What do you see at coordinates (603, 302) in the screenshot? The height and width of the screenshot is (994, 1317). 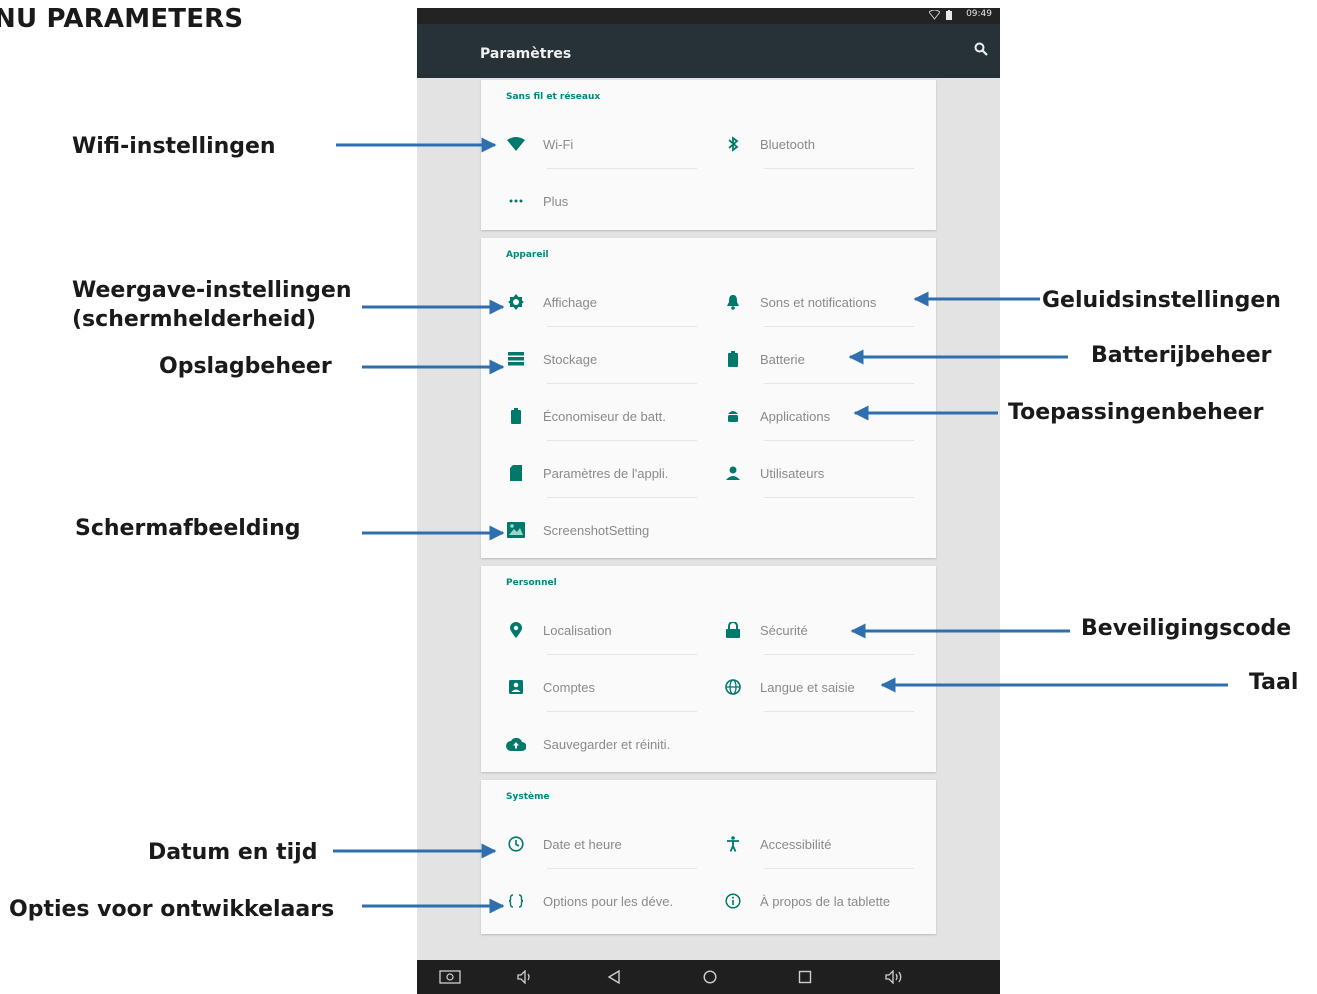 I see `settings-item-display: Affichage` at bounding box center [603, 302].